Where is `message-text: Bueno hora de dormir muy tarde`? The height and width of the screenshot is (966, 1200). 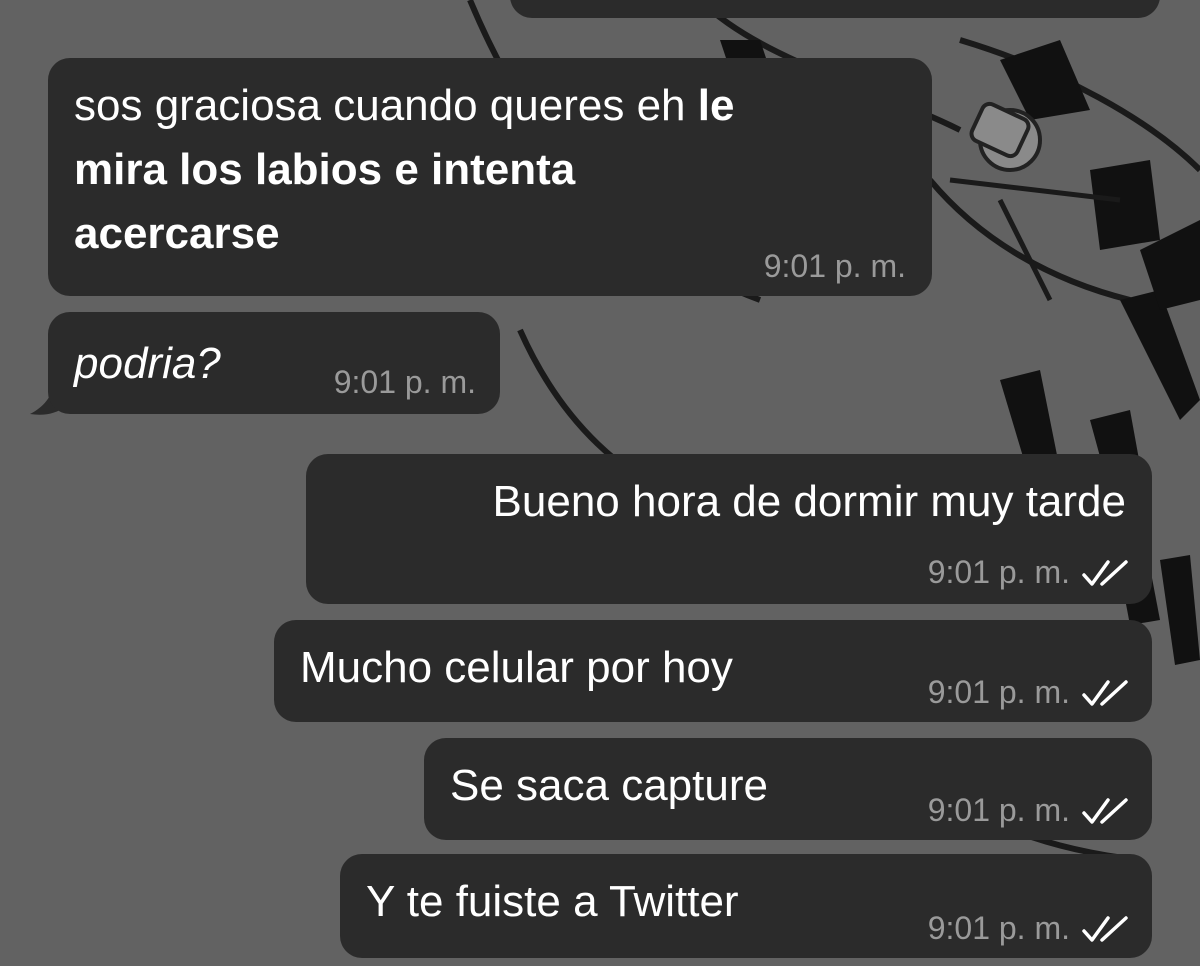 message-text: Bueno hora de dormir muy tarde is located at coordinates (809, 502).